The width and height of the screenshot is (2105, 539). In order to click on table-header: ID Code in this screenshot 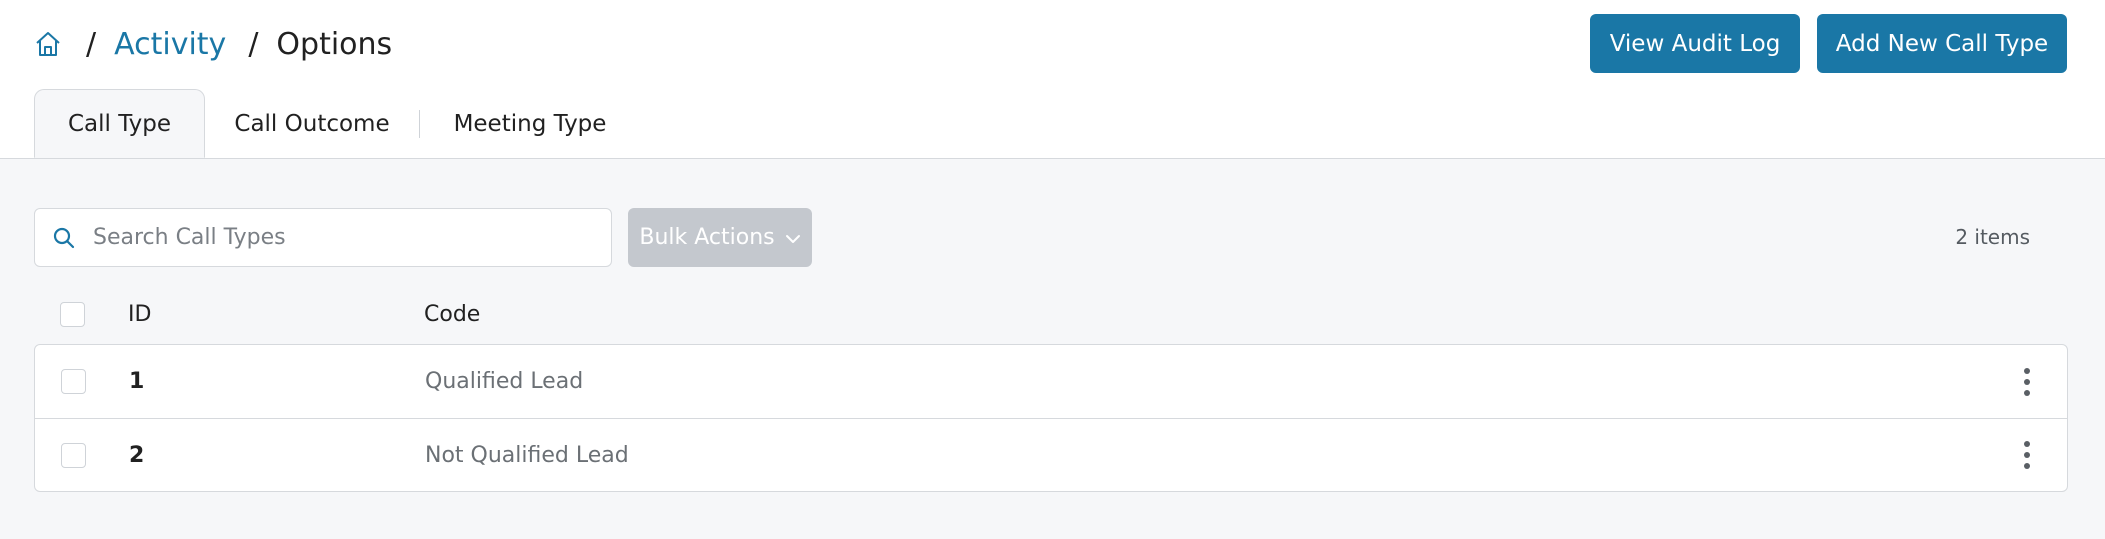, I will do `click(1051, 314)`.